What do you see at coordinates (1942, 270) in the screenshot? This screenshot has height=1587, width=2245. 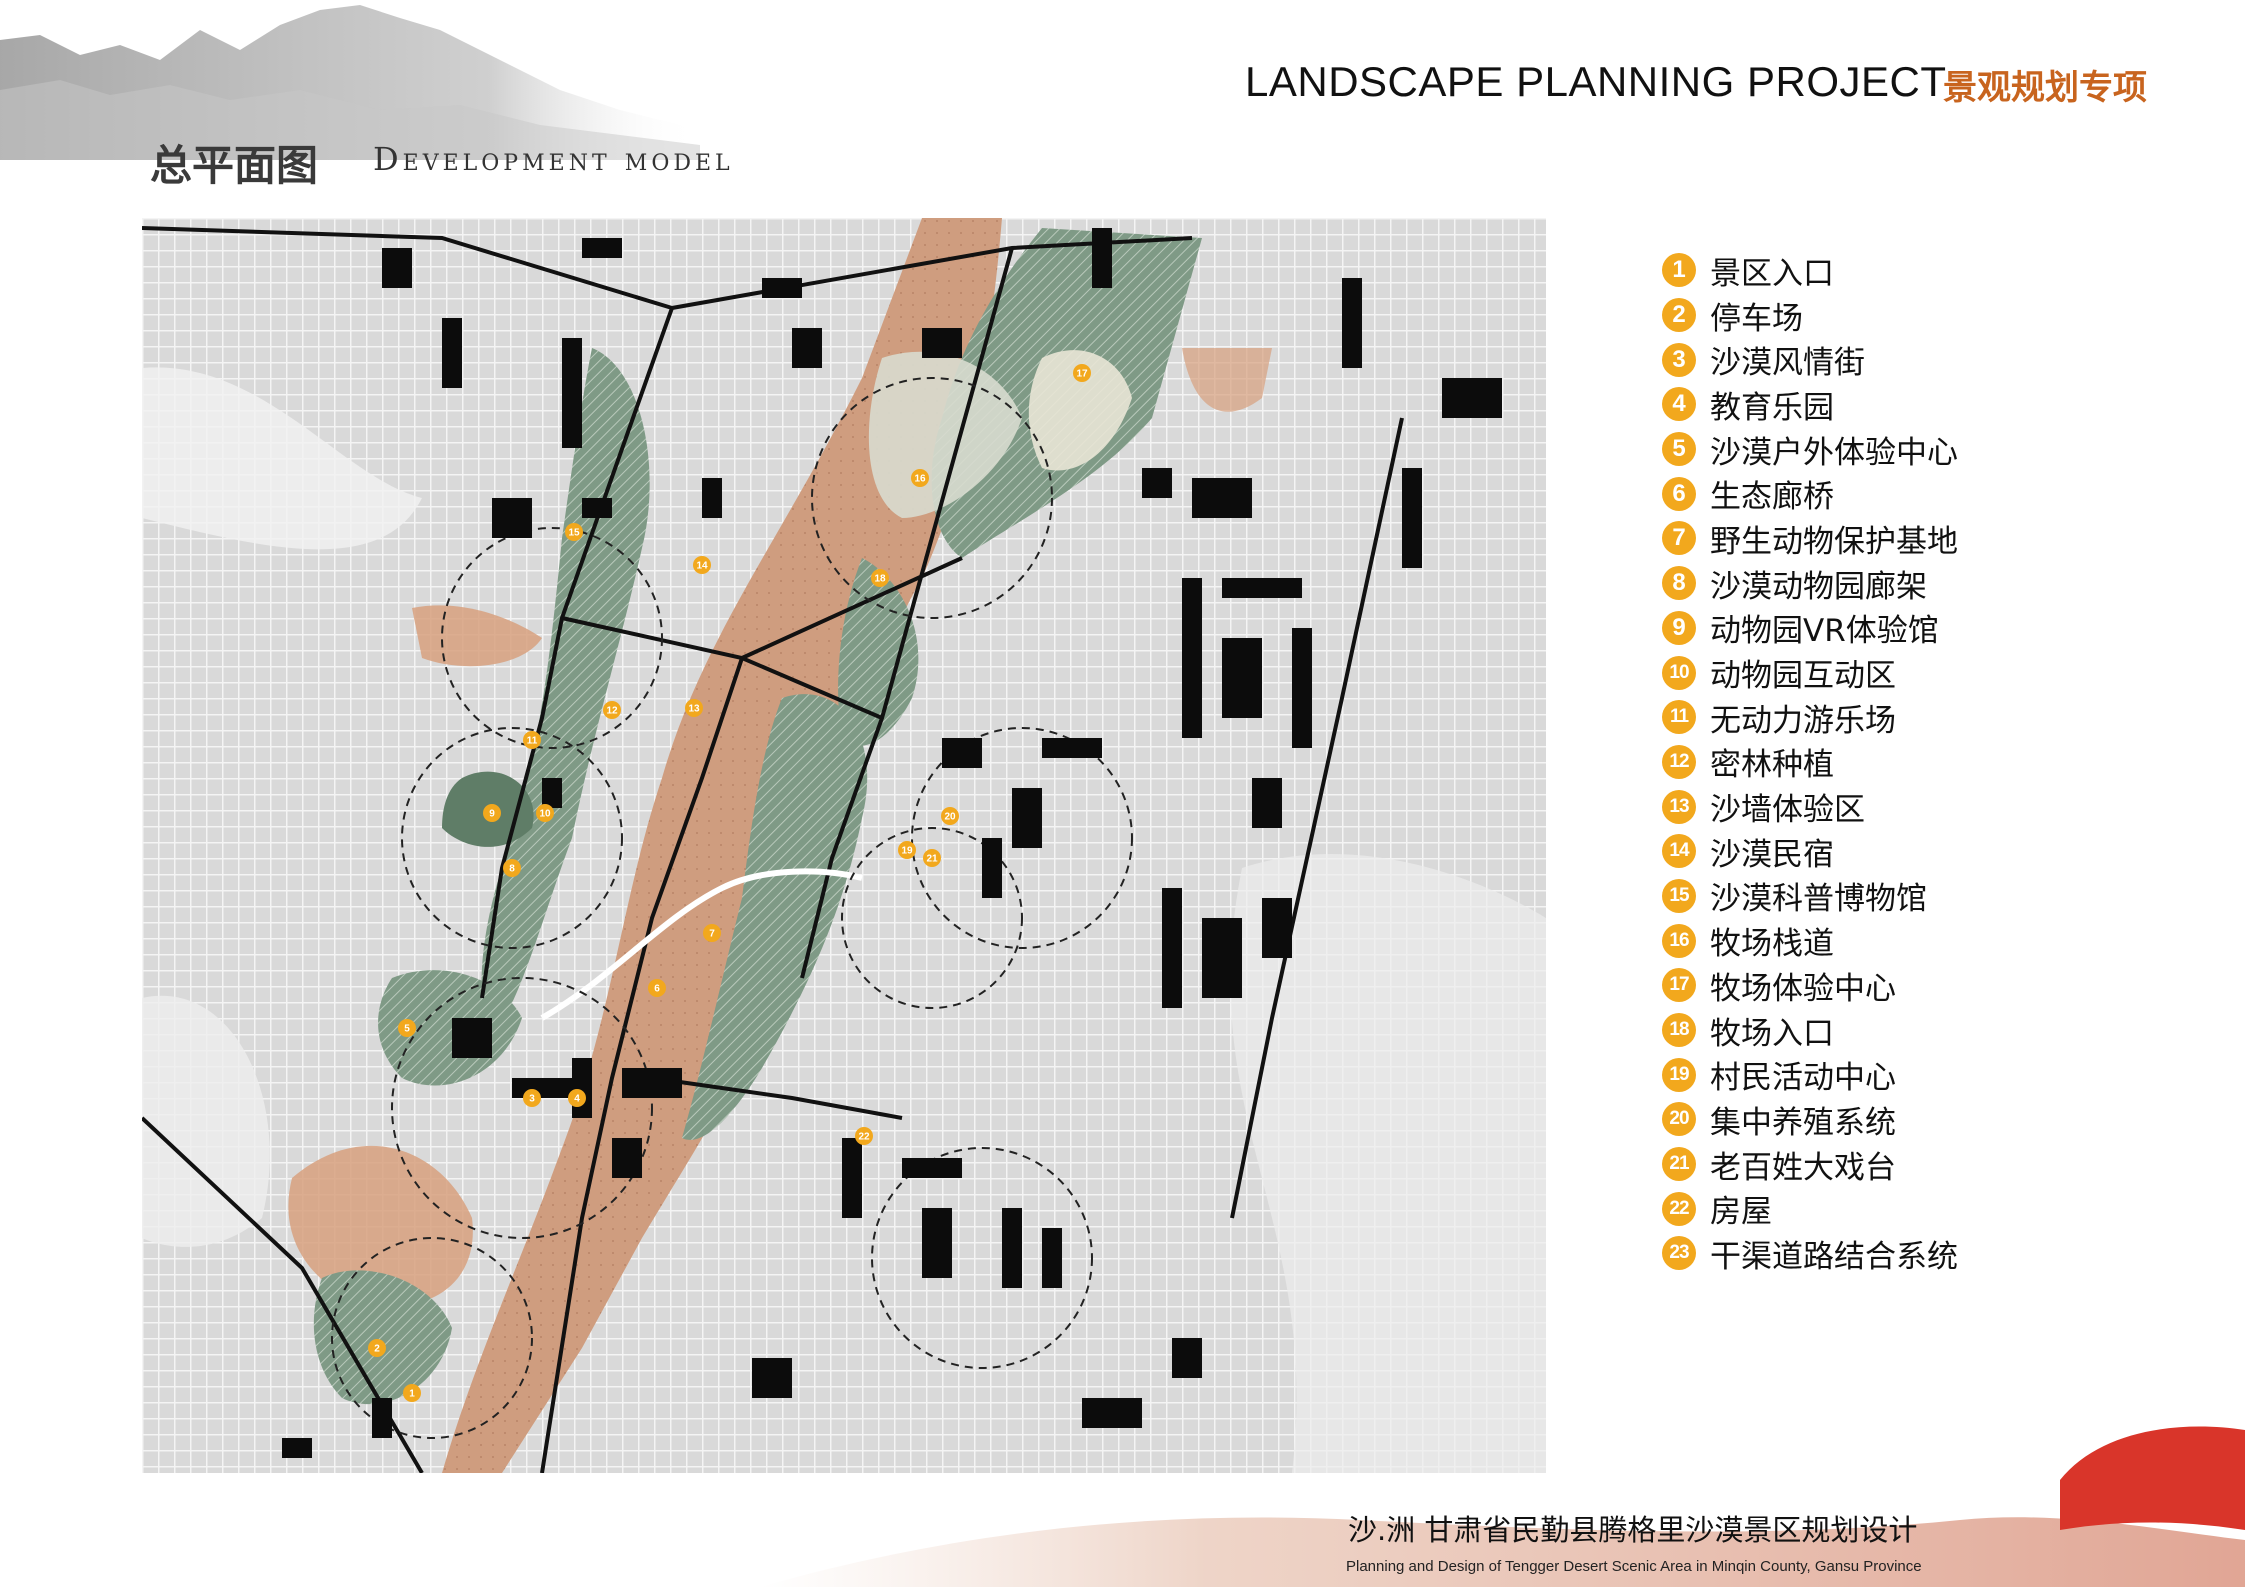 I see `legend-item: 1 景区入口` at bounding box center [1942, 270].